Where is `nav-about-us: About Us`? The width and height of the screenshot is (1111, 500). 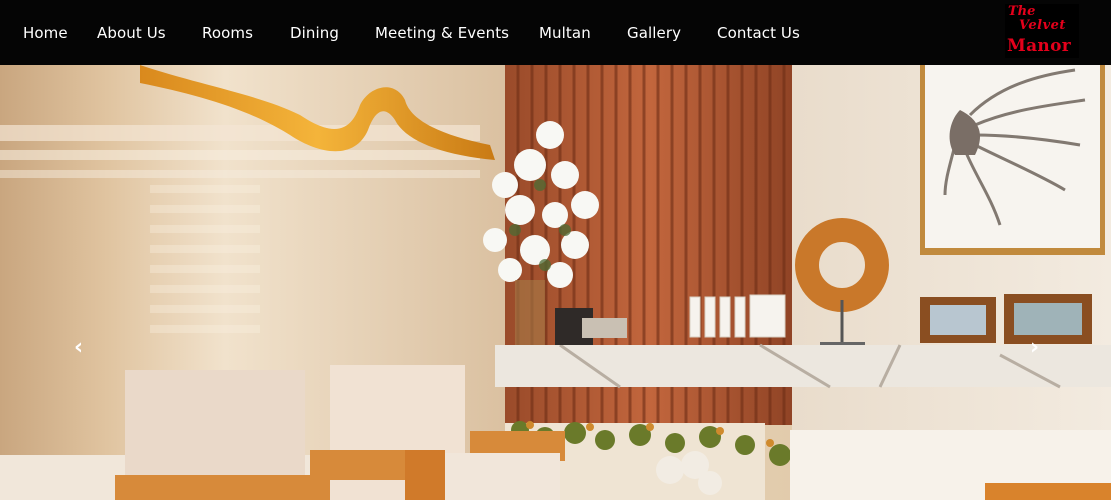 nav-about-us: About Us is located at coordinates (131, 33).